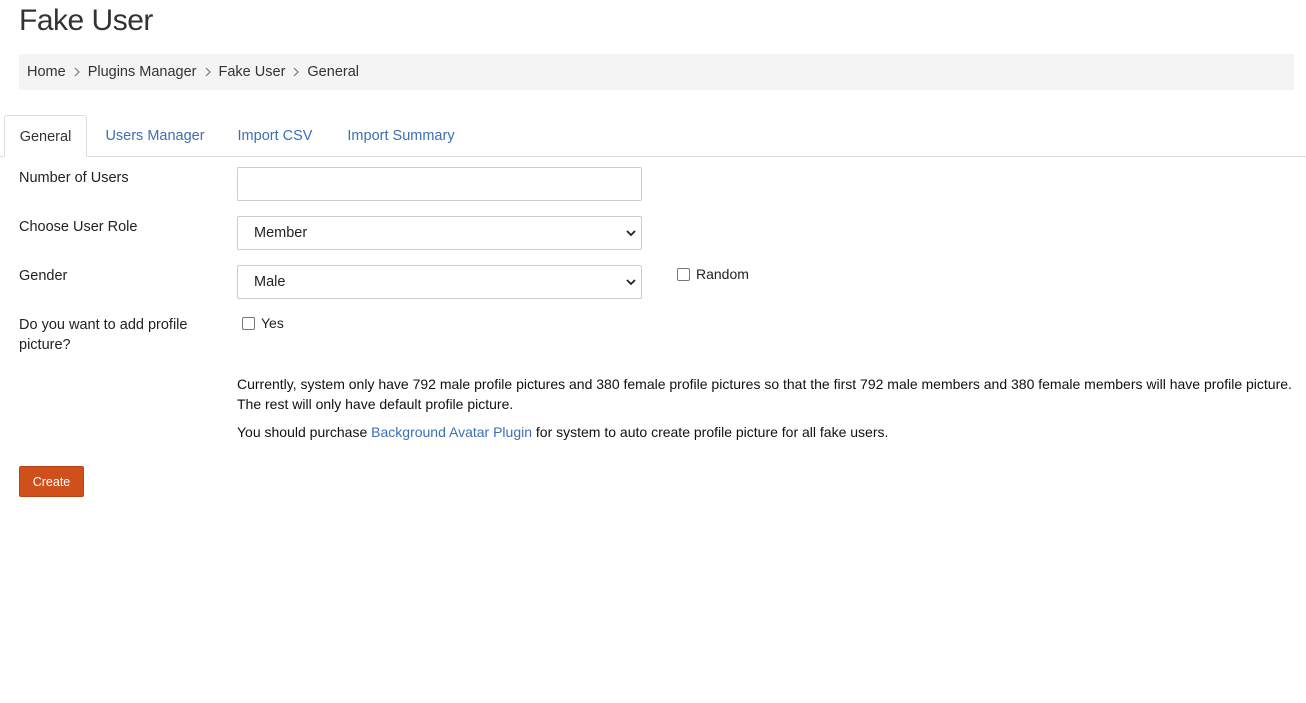  Describe the element at coordinates (270, 282) in the screenshot. I see `gender-selected: Male` at that location.